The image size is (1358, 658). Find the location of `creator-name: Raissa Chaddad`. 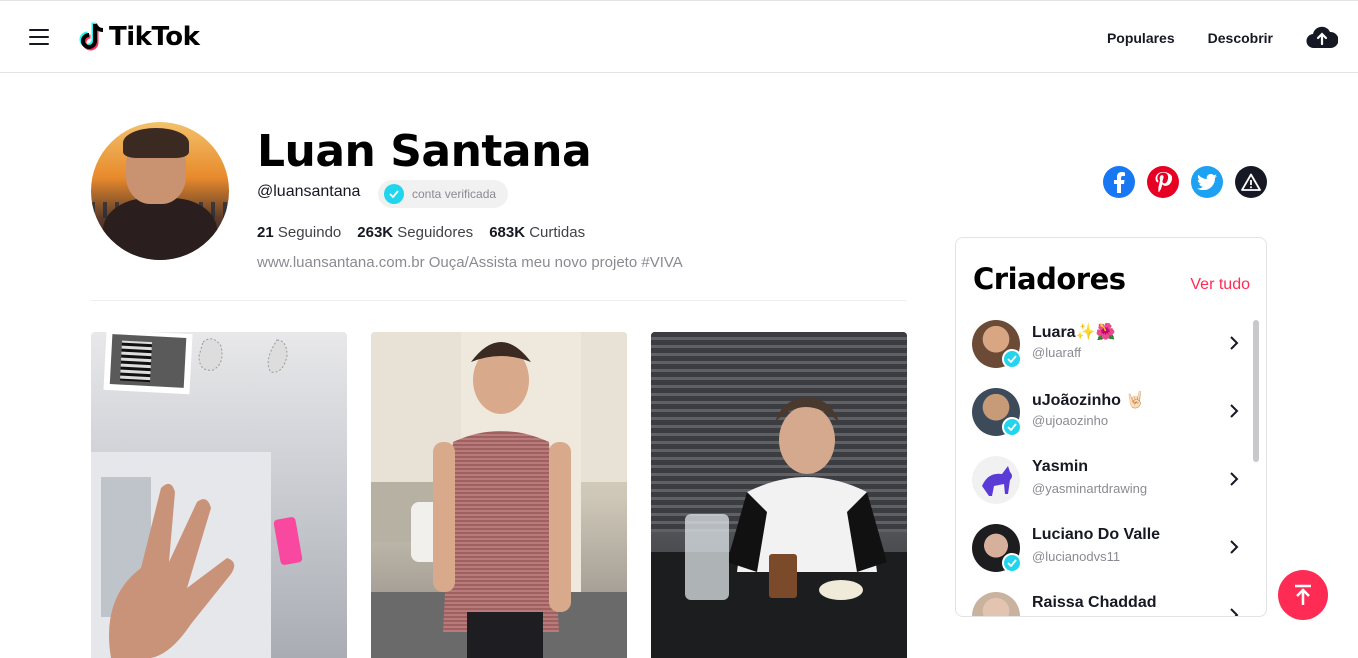

creator-name: Raissa Chaddad is located at coordinates (1094, 602).